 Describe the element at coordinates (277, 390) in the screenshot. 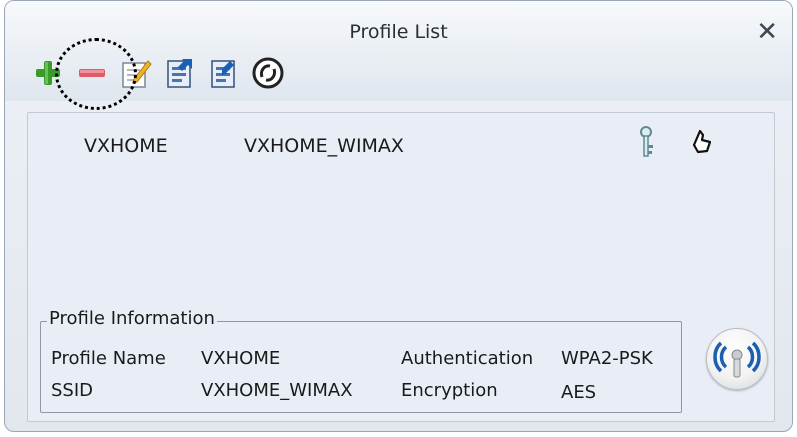

I see `ssid-value: VXHOME_WIMAX` at that location.